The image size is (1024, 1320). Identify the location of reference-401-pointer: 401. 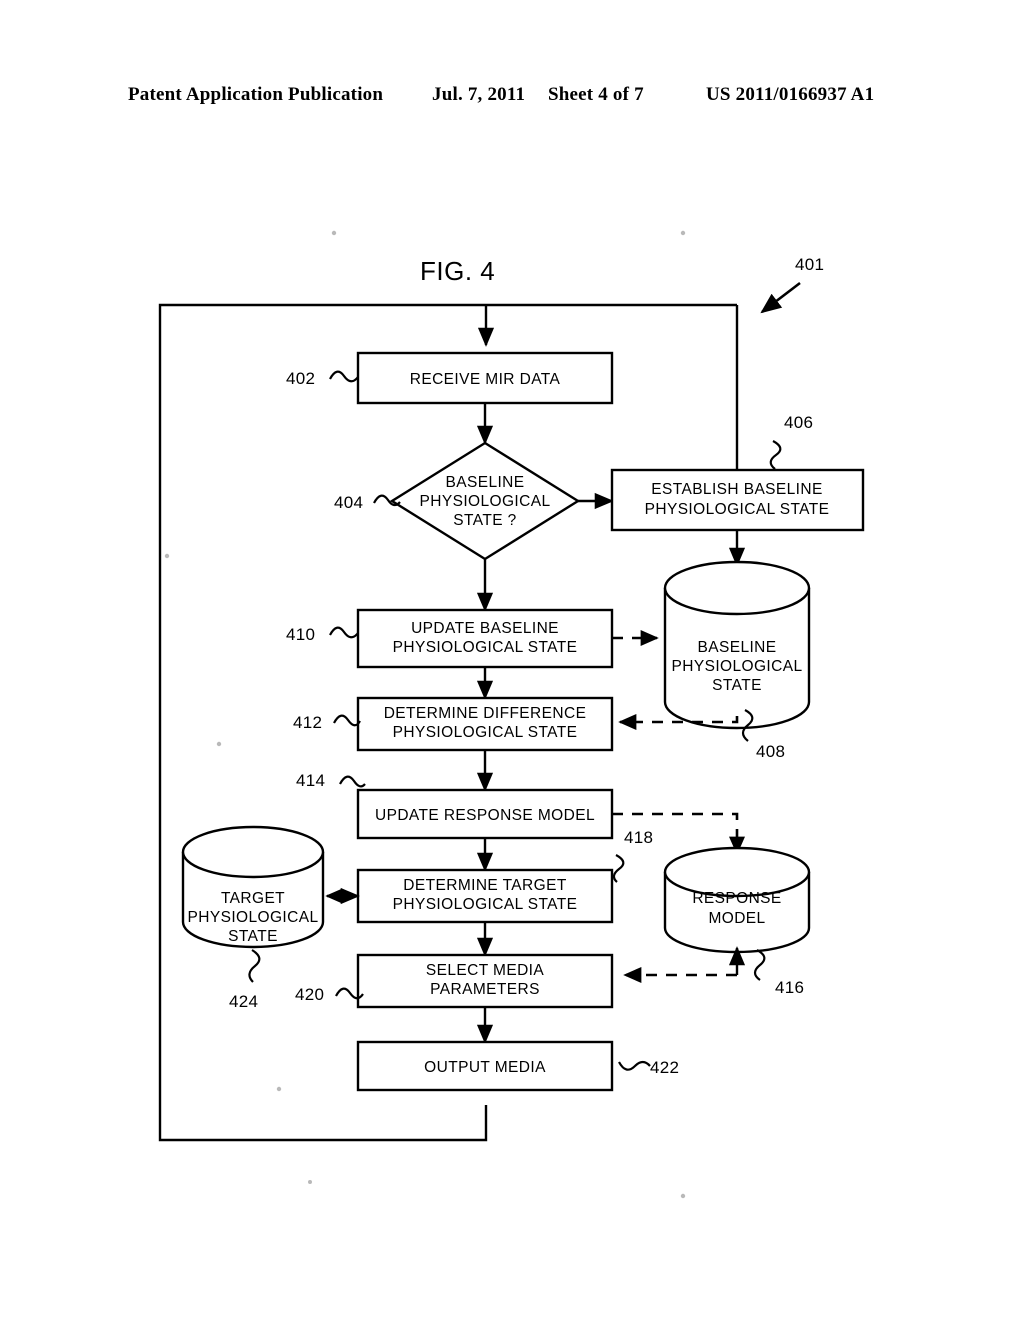
(792, 284).